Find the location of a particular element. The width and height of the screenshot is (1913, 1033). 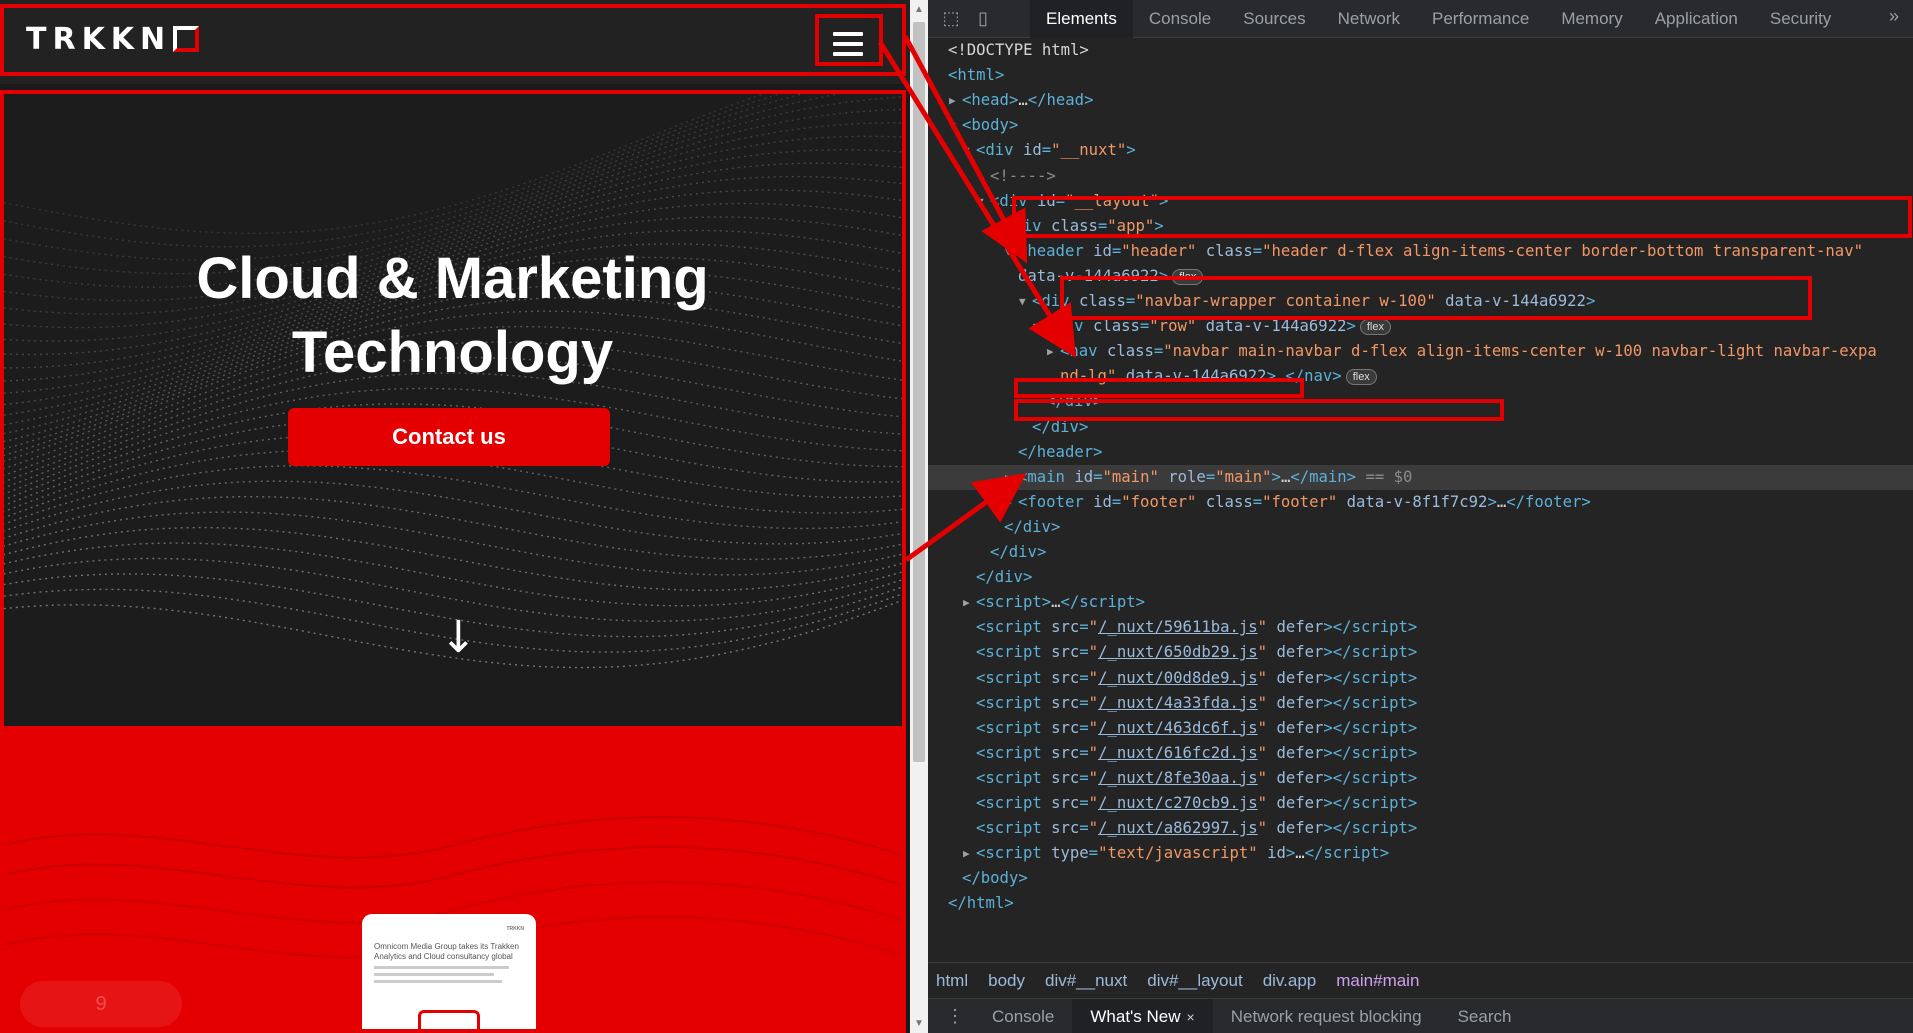

inspect-element-icon: ⬚ is located at coordinates (951, 19).